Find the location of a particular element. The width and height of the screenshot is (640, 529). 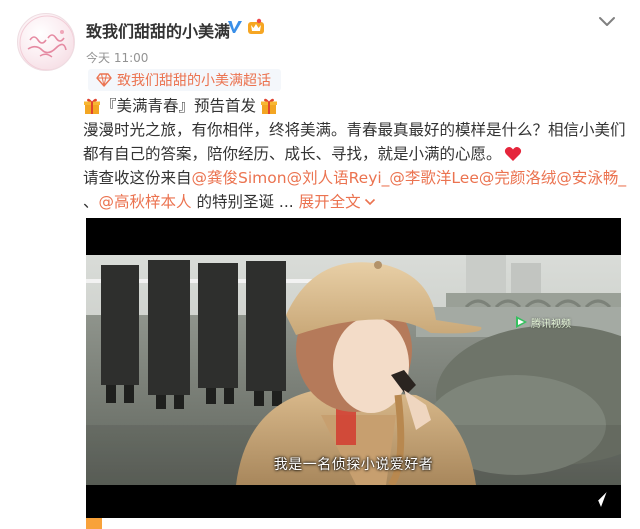

post-timestamp: 今天 11:00 is located at coordinates (117, 57).